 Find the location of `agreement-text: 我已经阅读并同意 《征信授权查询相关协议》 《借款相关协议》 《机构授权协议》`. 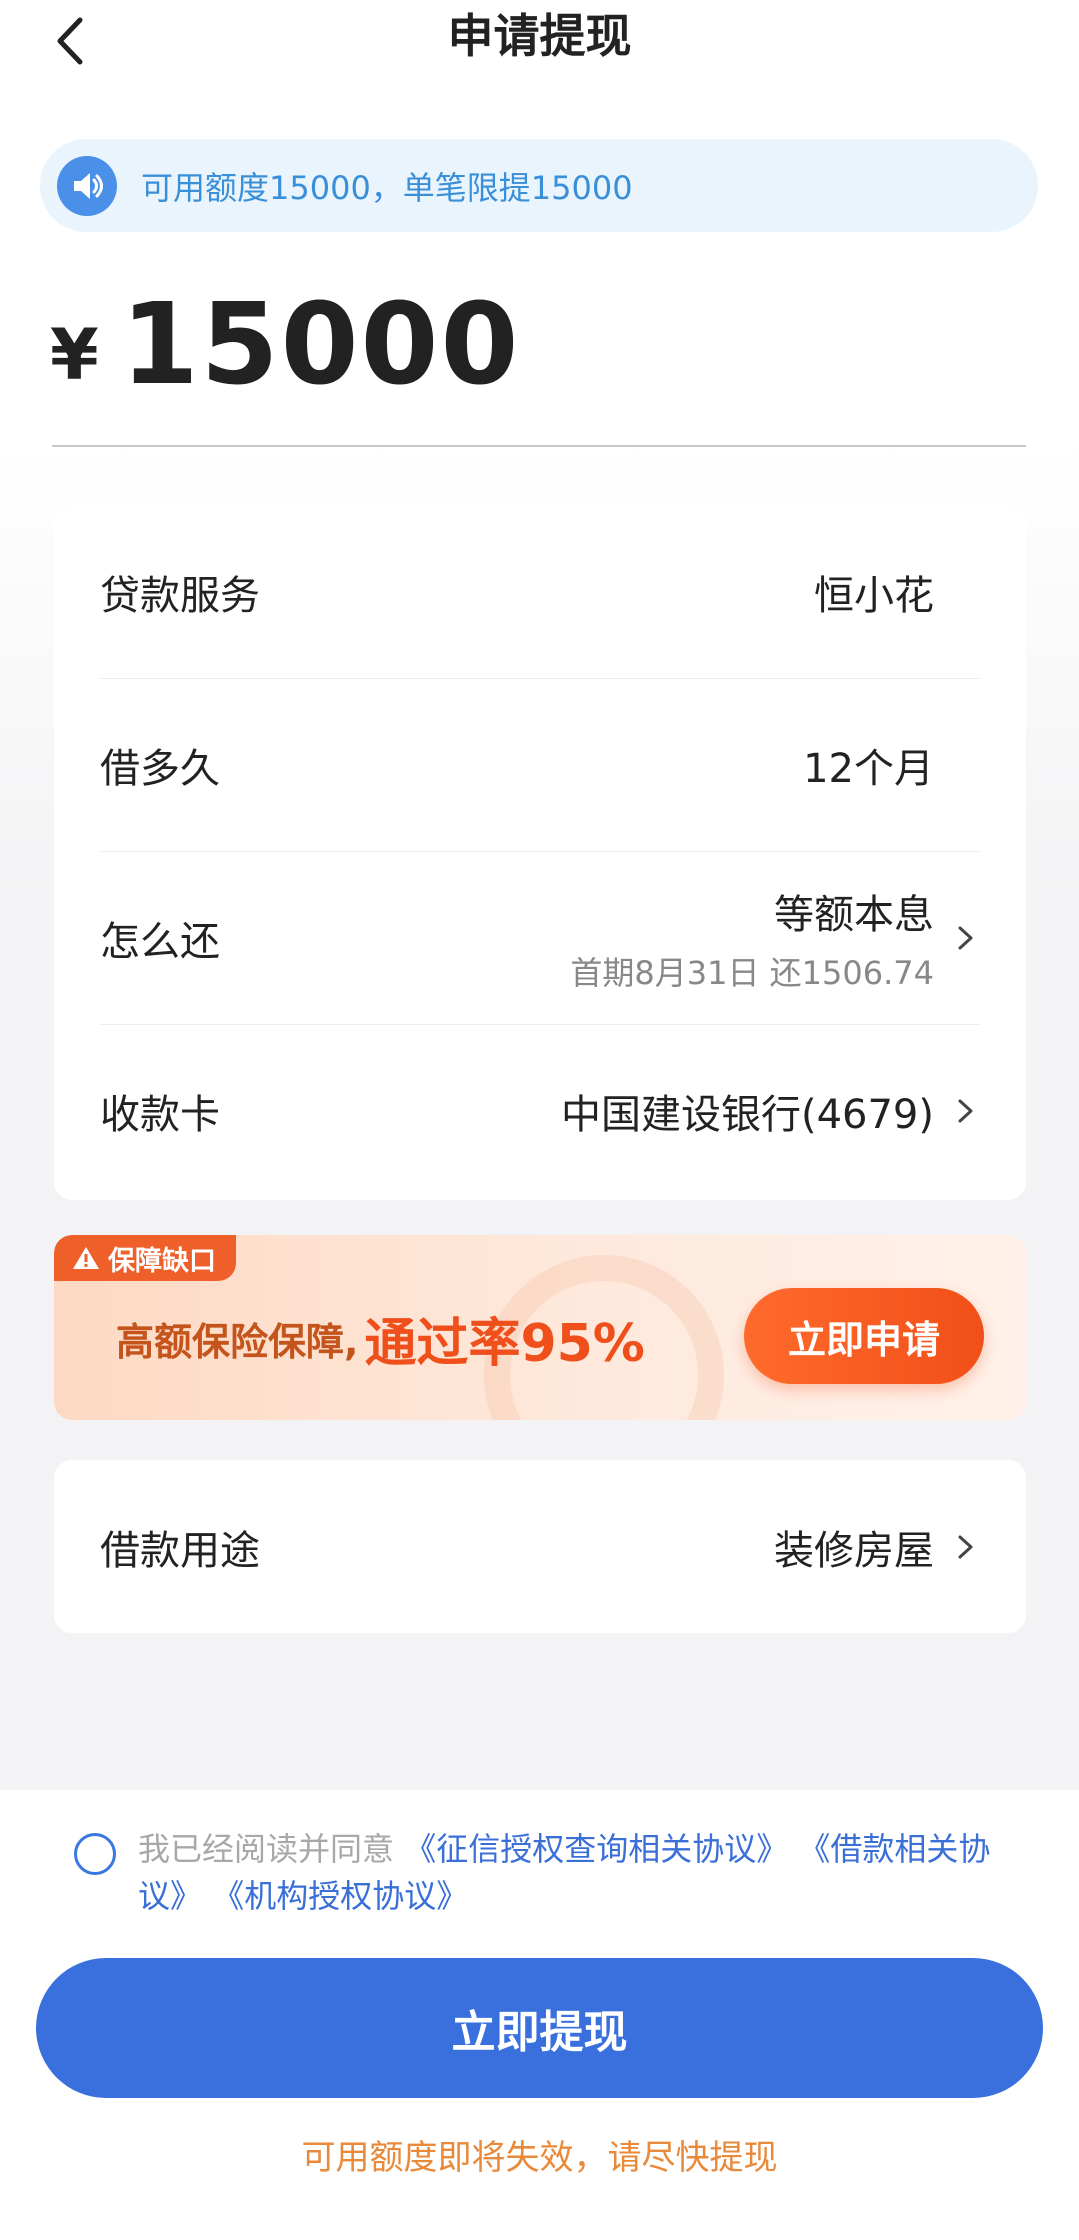

agreement-text: 我已经阅读并同意 《征信授权查询相关协议》 《借款相关协议》 《机构授权协议》 is located at coordinates (568, 1873).